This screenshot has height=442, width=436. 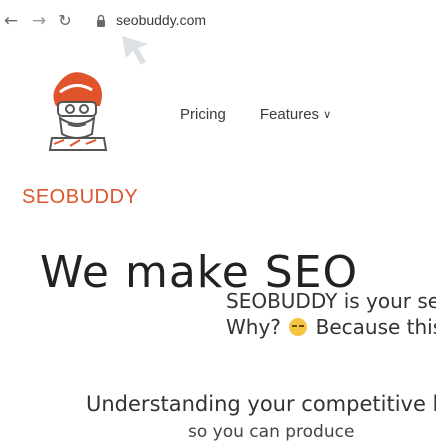 I want to click on hero-subtitle-line-2: Why? Because this, so click(x=331, y=327).